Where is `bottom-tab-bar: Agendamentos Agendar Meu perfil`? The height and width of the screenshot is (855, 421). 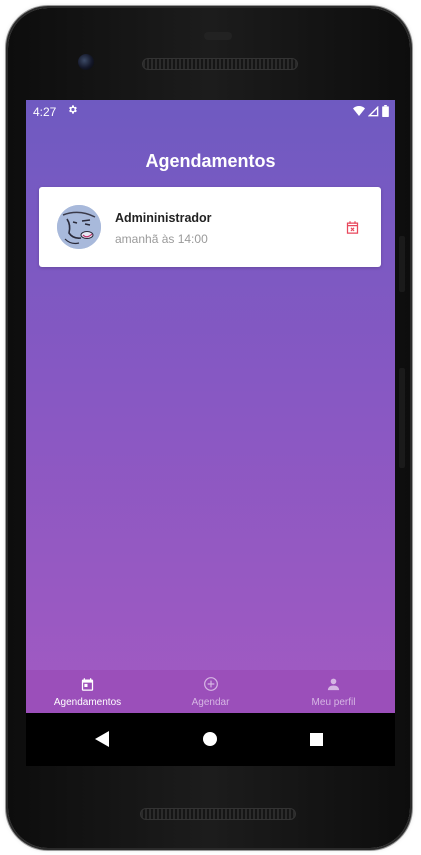 bottom-tab-bar: Agendamentos Agendar Meu perfil is located at coordinates (210, 691).